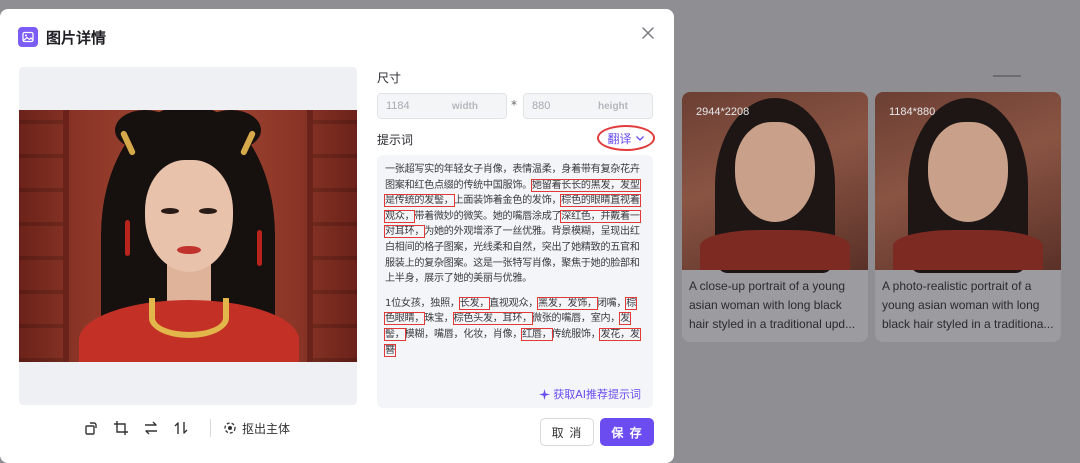  What do you see at coordinates (266, 428) in the screenshot?
I see `extract-subject-label: 抠出主体` at bounding box center [266, 428].